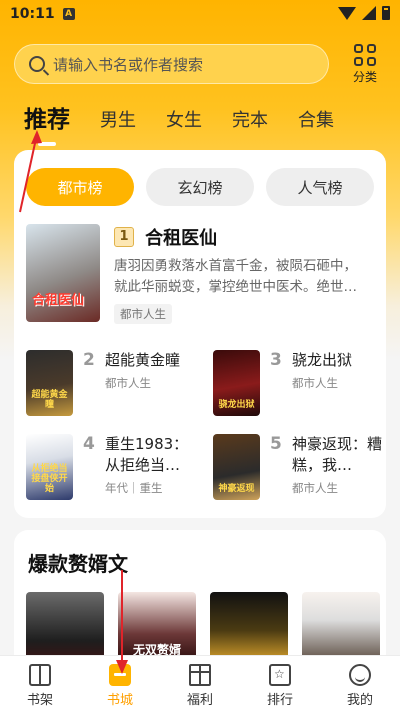  What do you see at coordinates (250, 123) in the screenshot?
I see `tab-completed: 完本` at bounding box center [250, 123].